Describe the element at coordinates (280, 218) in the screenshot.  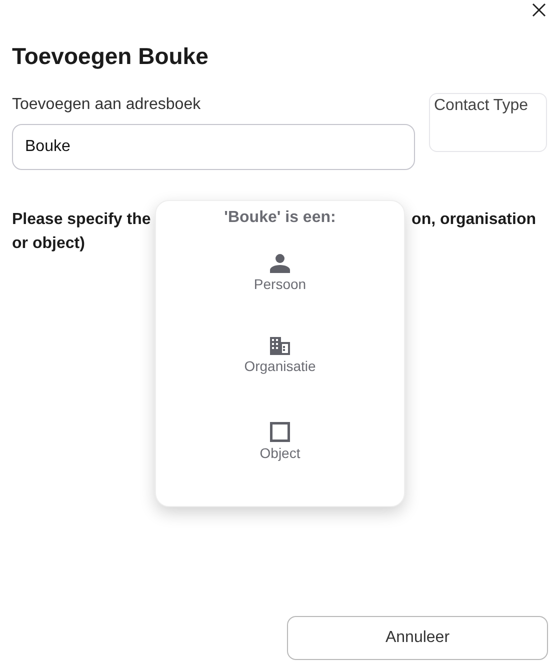
I see `menu-heading: 'Bouke' is een:` at that location.